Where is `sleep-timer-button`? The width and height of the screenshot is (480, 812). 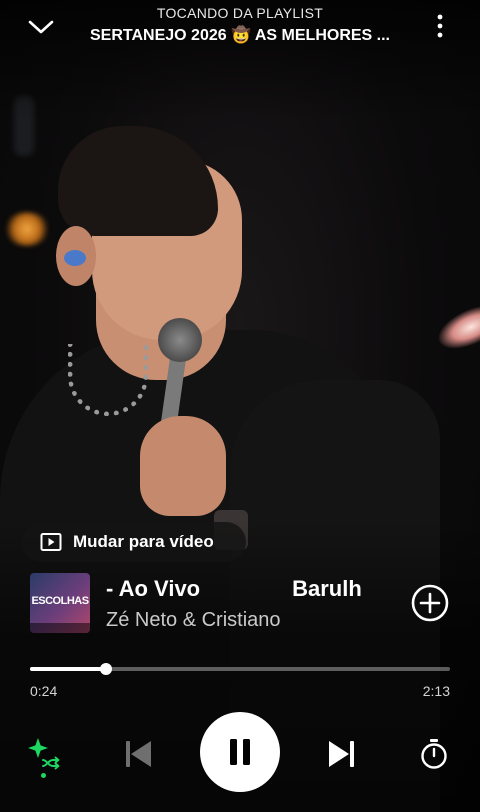 sleep-timer-button is located at coordinates (434, 754).